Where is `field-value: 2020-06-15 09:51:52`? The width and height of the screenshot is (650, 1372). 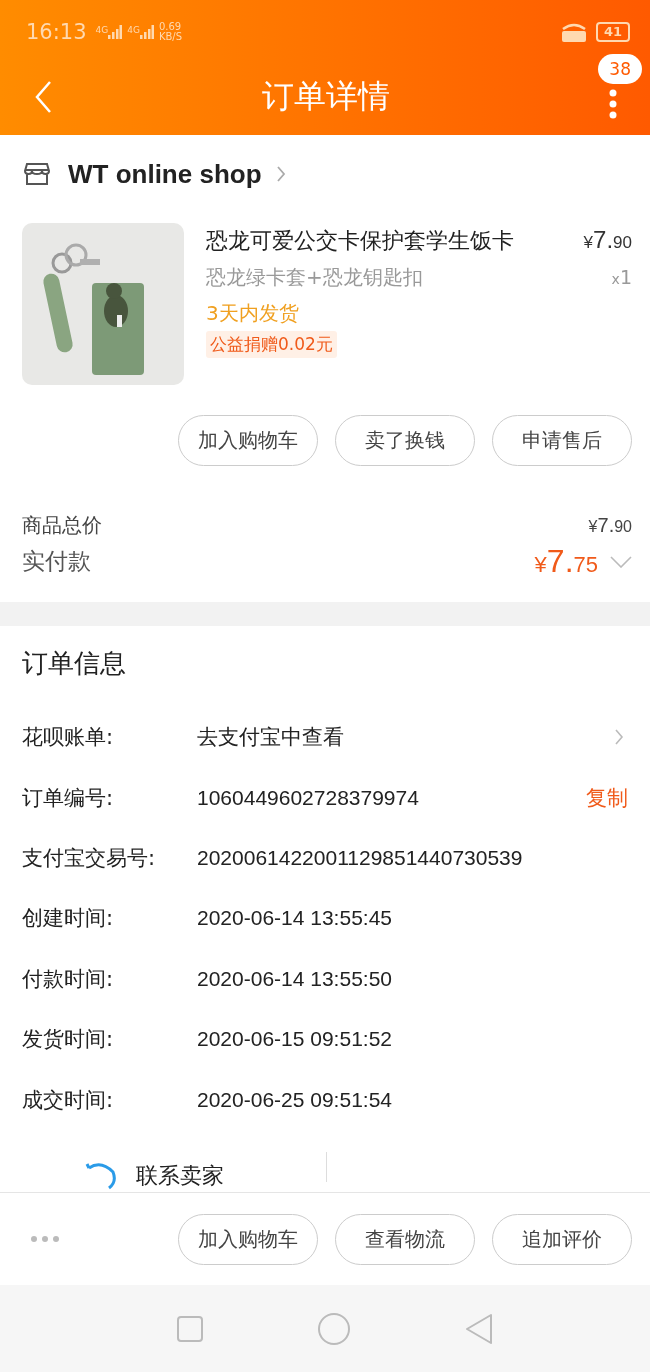
field-value: 2020-06-15 09:51:52 is located at coordinates (295, 1039).